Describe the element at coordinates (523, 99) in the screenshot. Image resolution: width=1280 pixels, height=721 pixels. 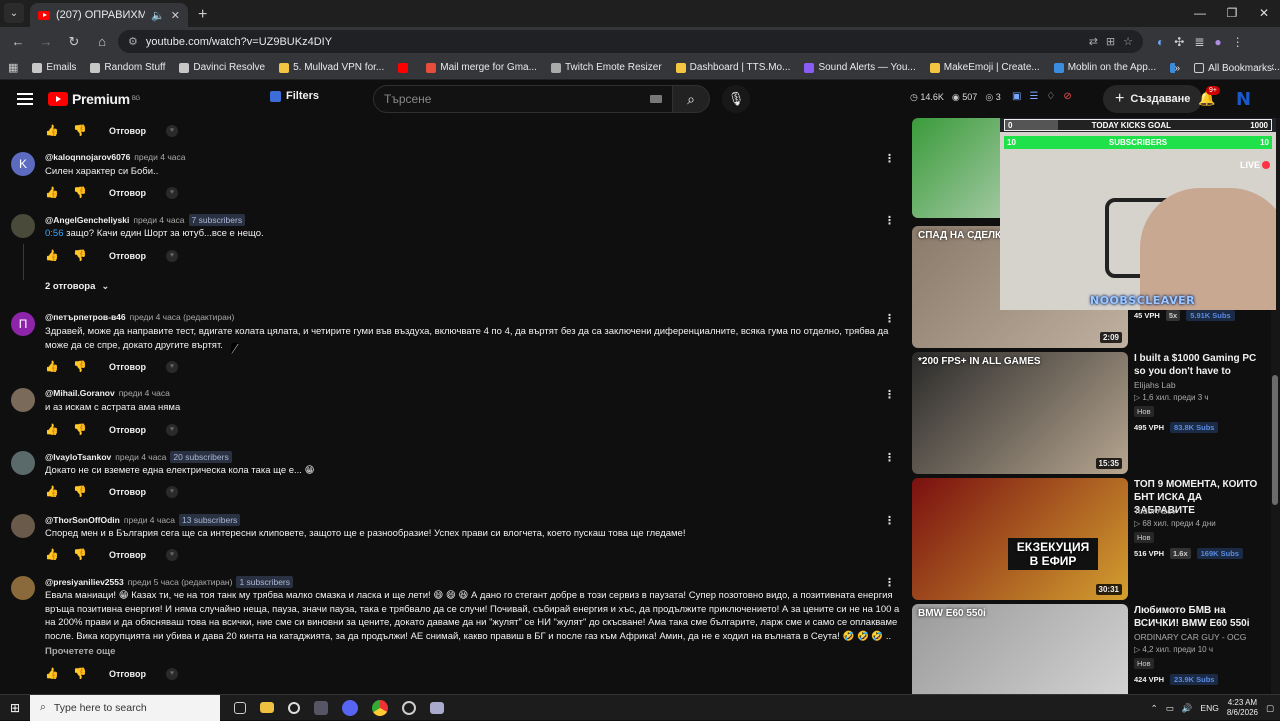
I see `search-input: Търсене` at that location.